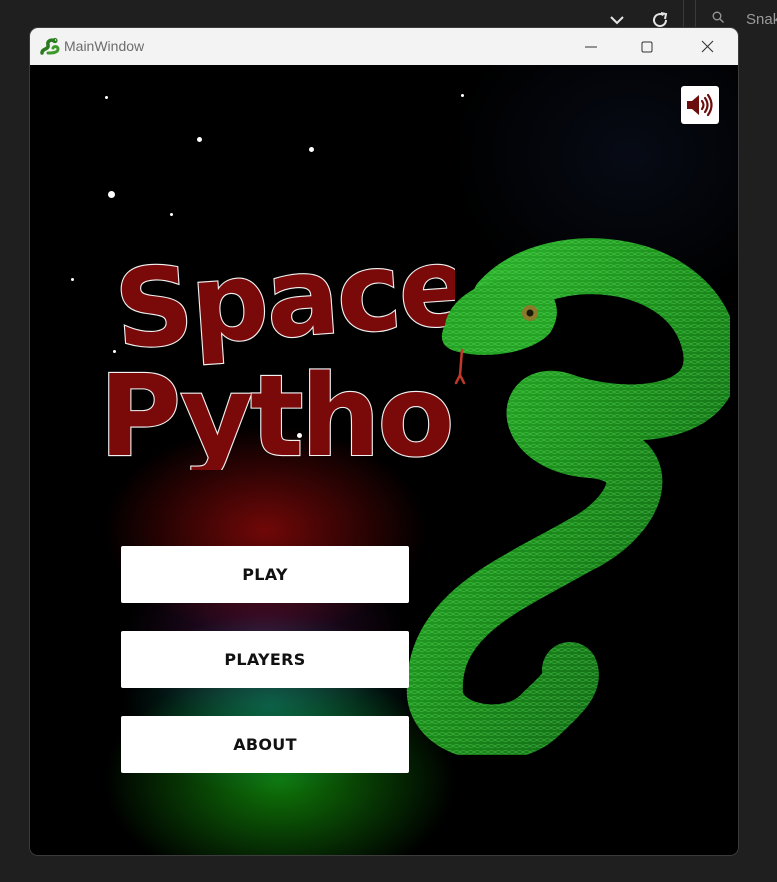  I want to click on close-icon, so click(707, 46).